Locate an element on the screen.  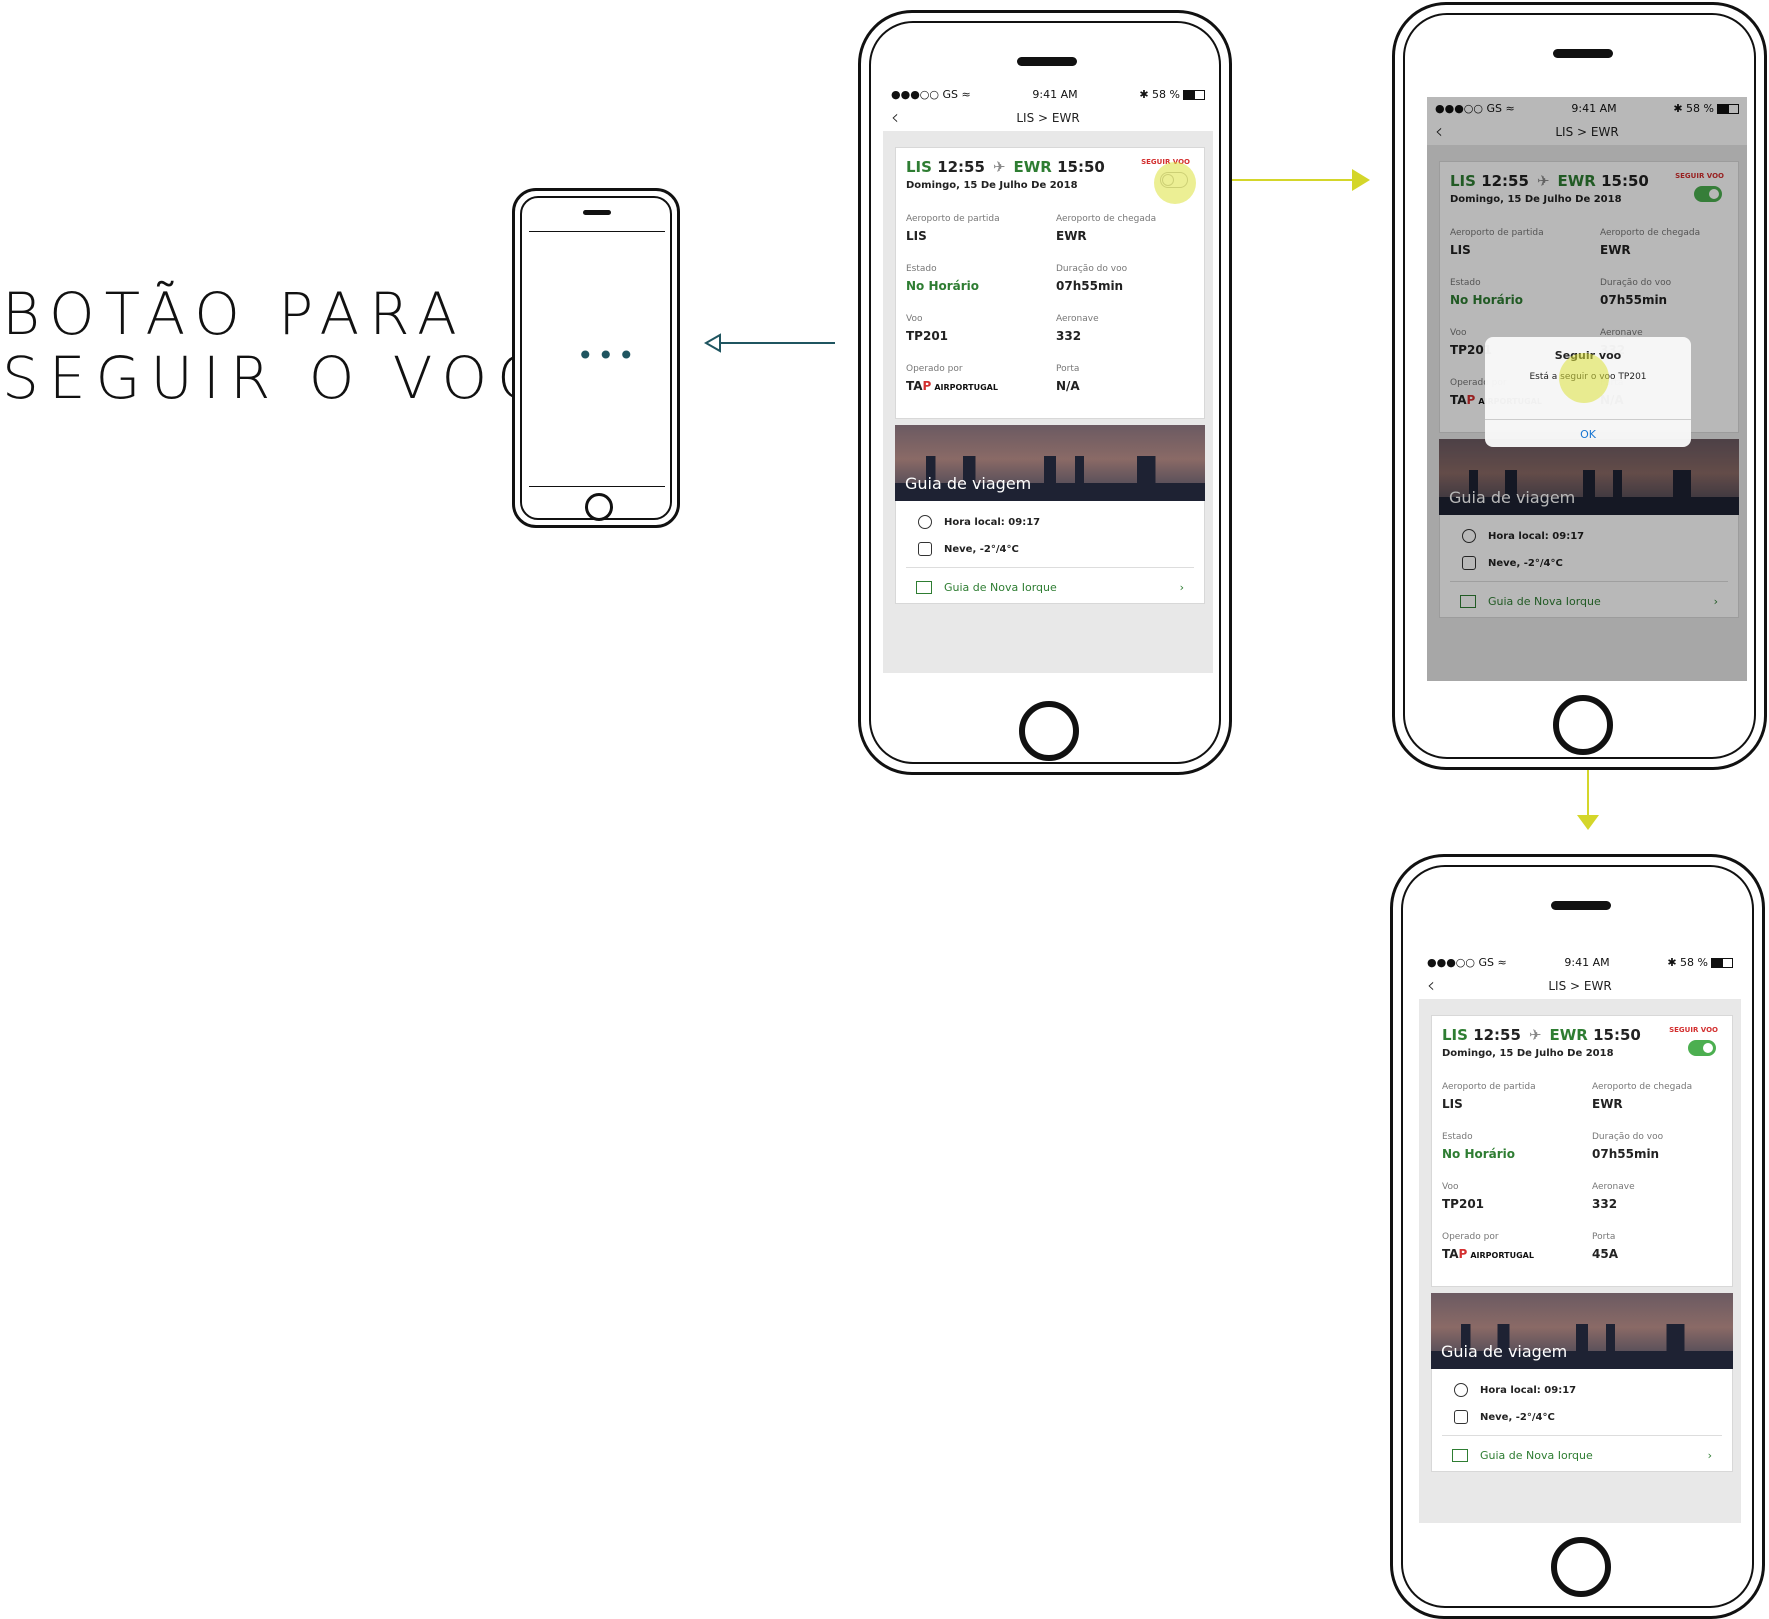
dialog-ok-button: OK is located at coordinates (1588, 430).